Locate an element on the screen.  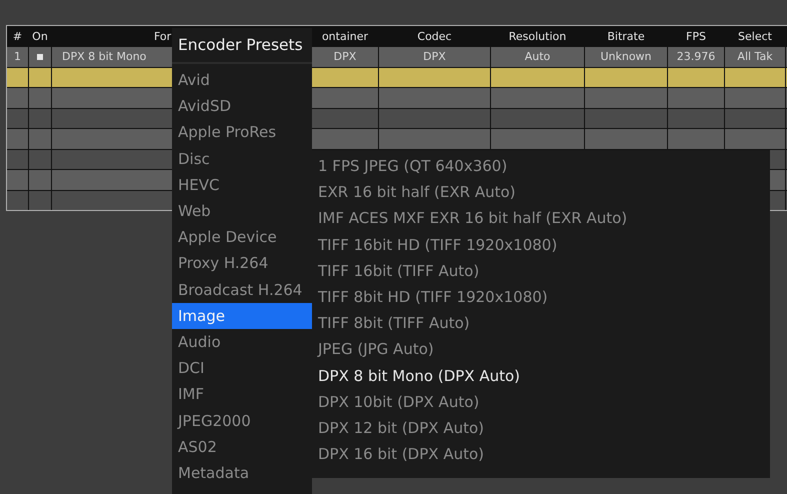
menu-item: AvidSD is located at coordinates (242, 106).